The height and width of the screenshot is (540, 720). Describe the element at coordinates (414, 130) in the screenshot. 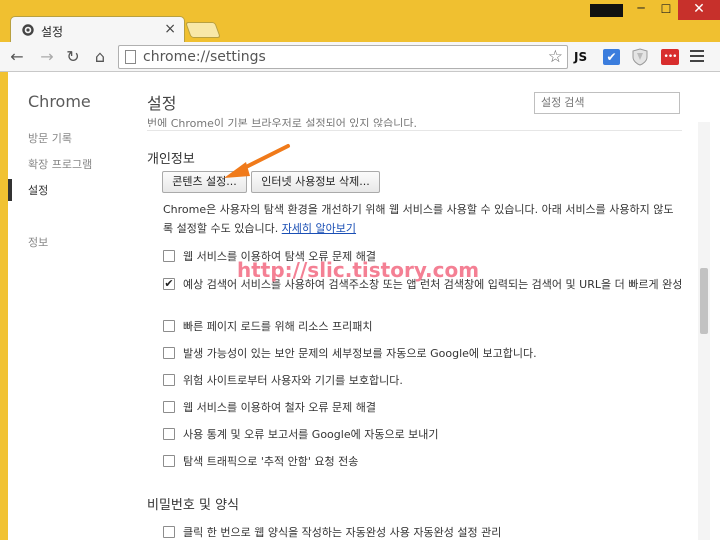

I see `header-divider` at that location.